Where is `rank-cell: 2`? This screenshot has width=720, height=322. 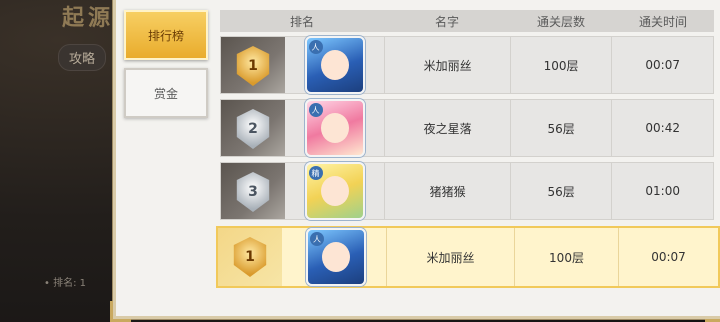 rank-cell: 2 is located at coordinates (253, 128).